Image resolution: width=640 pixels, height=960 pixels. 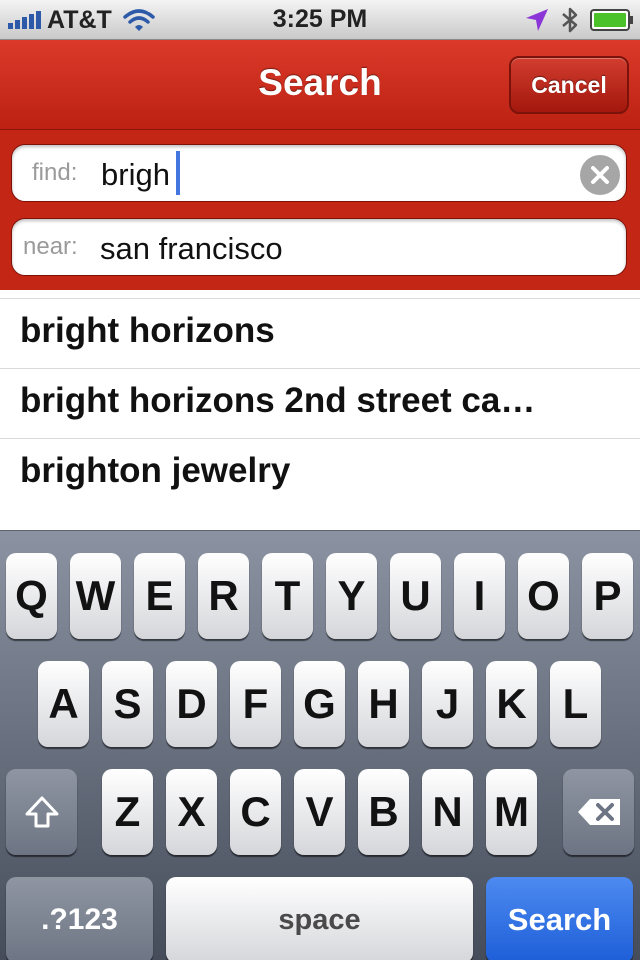 What do you see at coordinates (319, 173) in the screenshot?
I see `find-field: find: brigh` at bounding box center [319, 173].